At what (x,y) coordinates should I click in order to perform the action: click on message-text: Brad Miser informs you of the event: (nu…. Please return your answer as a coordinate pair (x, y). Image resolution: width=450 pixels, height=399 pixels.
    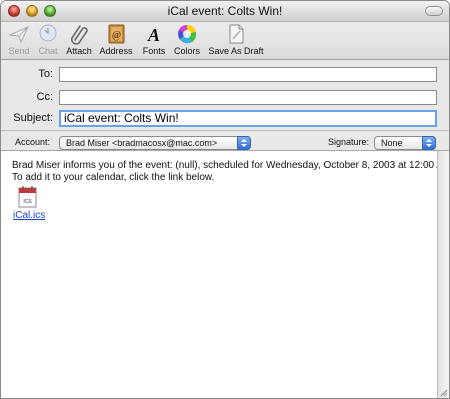
    Looking at the image, I should click on (231, 172).